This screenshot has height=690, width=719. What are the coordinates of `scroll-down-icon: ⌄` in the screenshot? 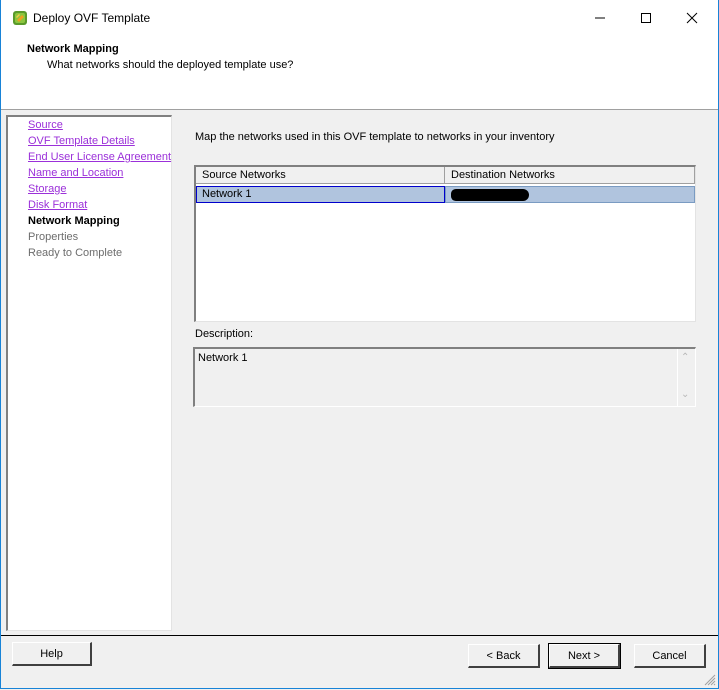 It's located at (685, 394).